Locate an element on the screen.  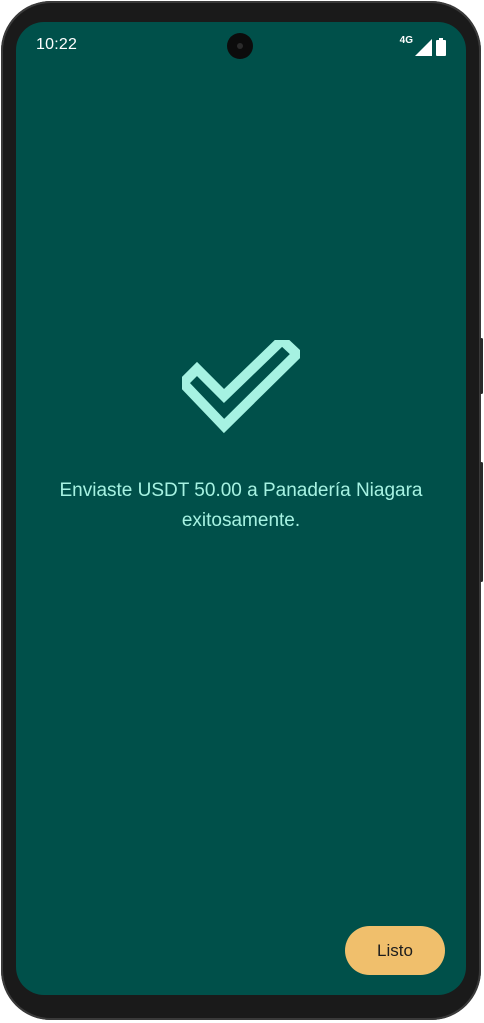
network-type-label: 4G is located at coordinates (406, 40).